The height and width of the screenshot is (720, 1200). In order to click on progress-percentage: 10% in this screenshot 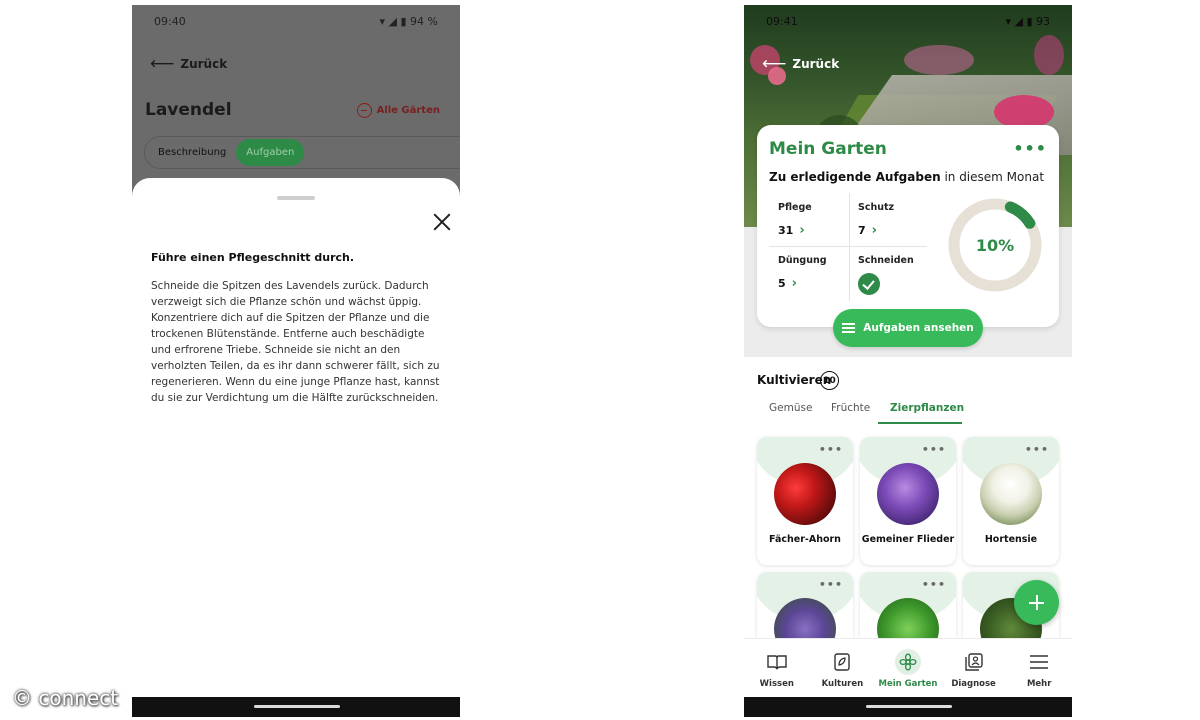, I will do `click(995, 245)`.